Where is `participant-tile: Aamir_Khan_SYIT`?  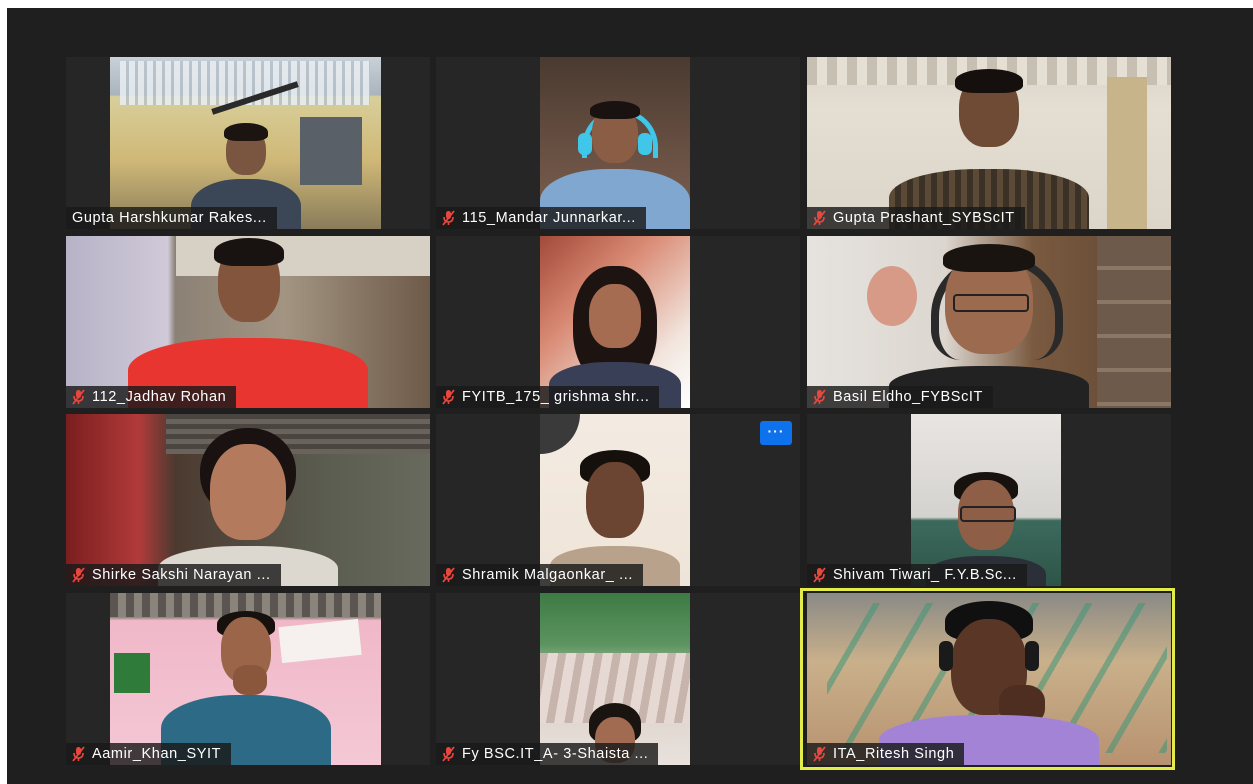
participant-tile: Aamir_Khan_SYIT is located at coordinates (248, 679).